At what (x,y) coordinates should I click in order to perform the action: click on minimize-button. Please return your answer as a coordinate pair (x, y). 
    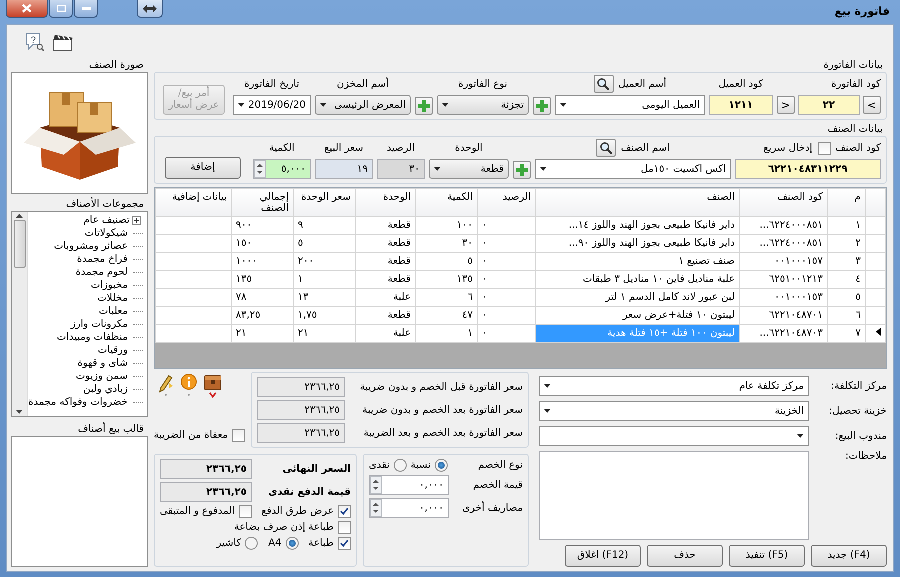
    Looking at the image, I should click on (86, 9).